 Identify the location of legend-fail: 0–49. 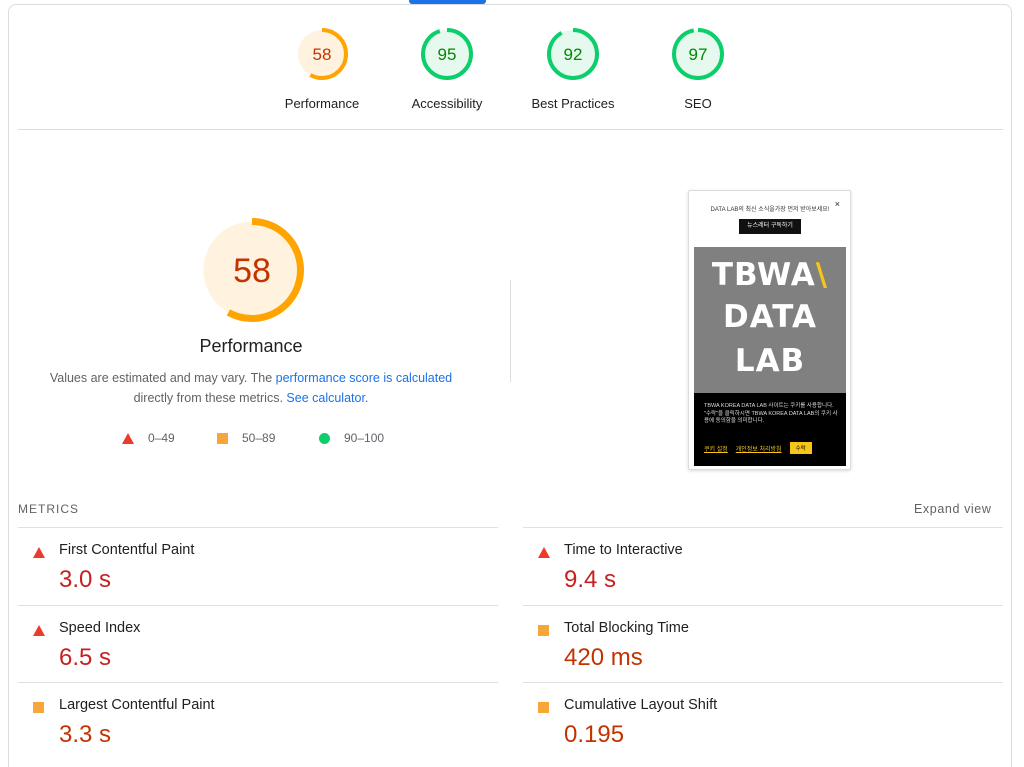
(148, 438).